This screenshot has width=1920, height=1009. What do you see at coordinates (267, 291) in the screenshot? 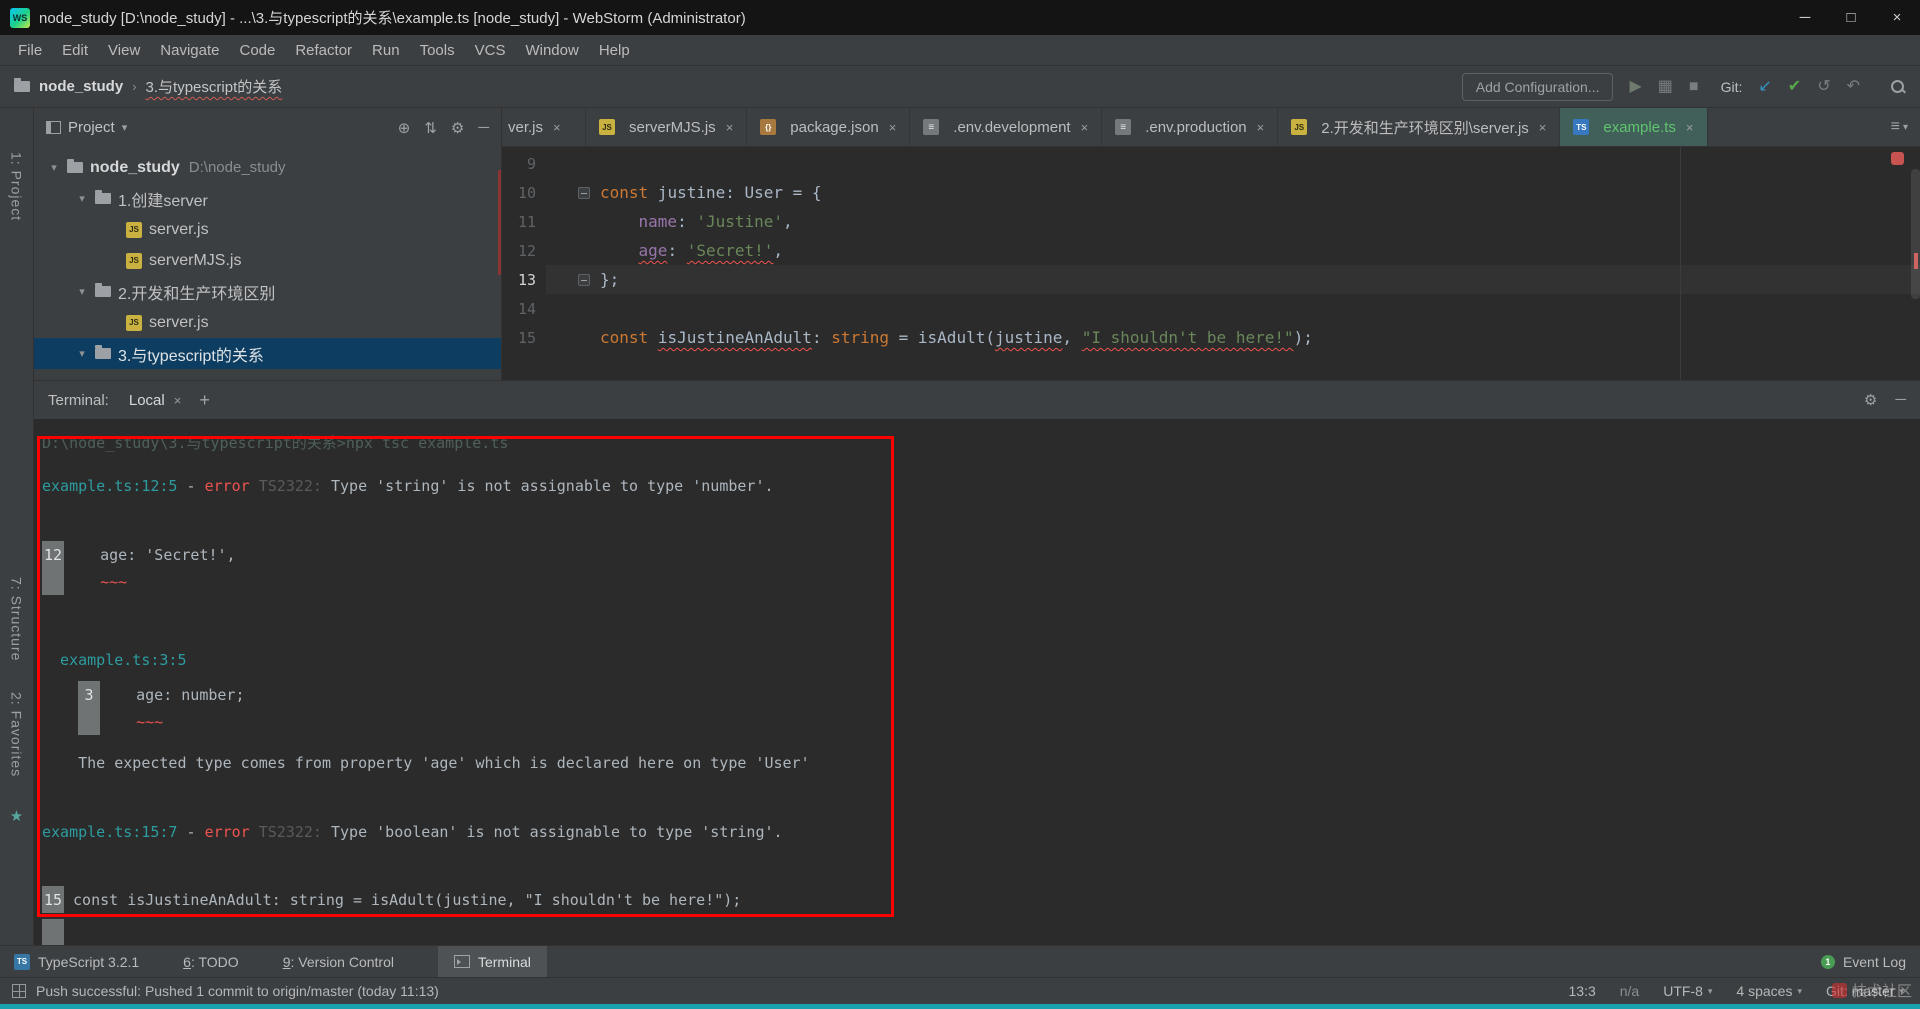
I see `tree-item-folder-2: ▾ 2.开发和生产环境区别` at bounding box center [267, 291].